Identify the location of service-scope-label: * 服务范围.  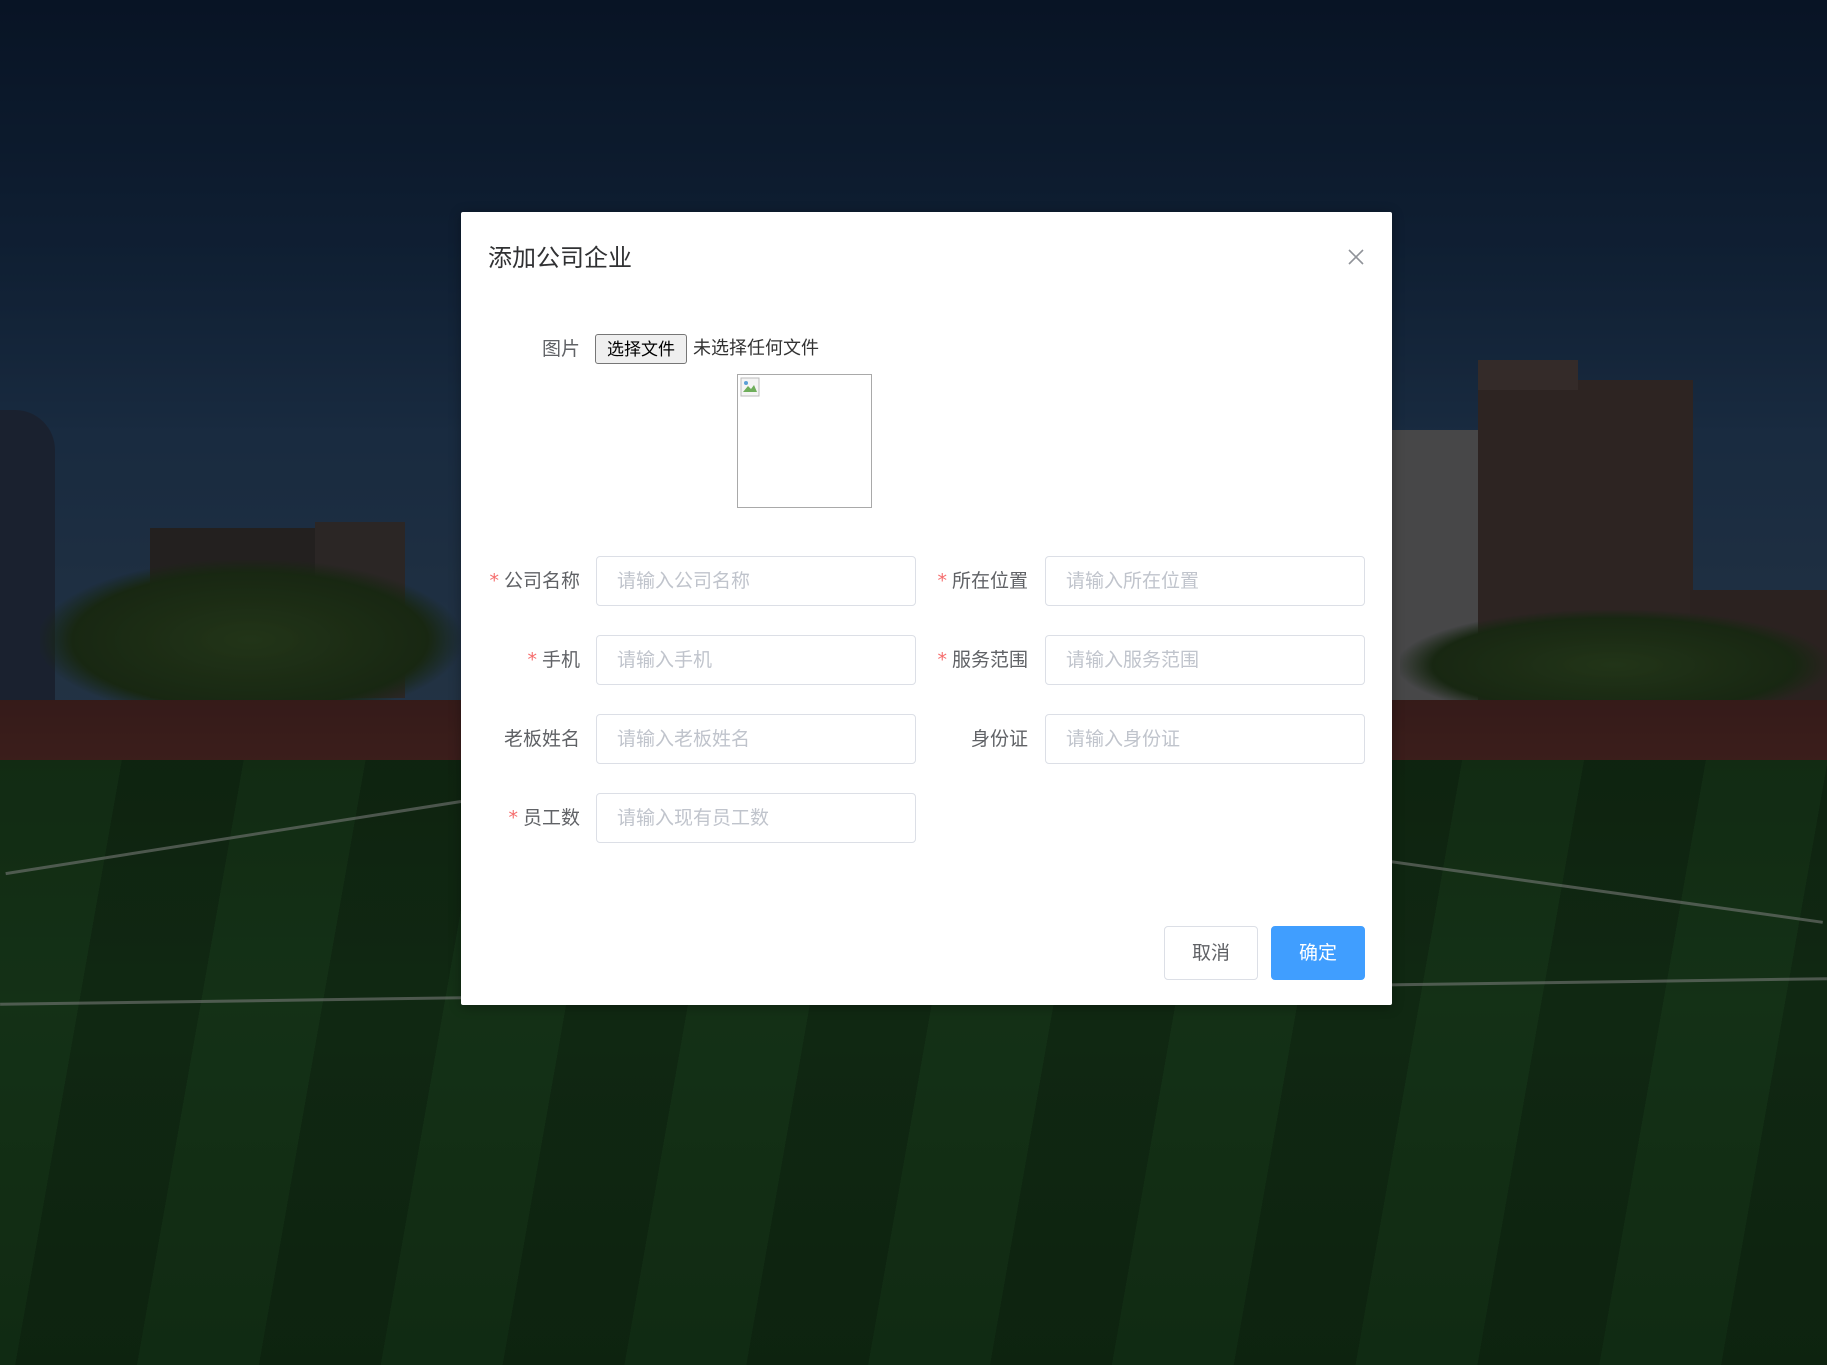
(974, 660).